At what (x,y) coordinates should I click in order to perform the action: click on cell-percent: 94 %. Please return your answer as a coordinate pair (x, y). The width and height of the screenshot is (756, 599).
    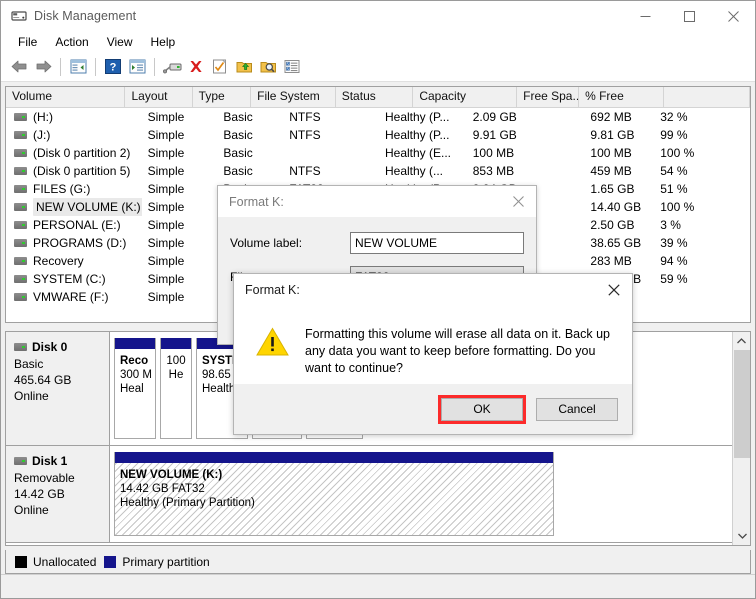
    Looking at the image, I should click on (674, 261).